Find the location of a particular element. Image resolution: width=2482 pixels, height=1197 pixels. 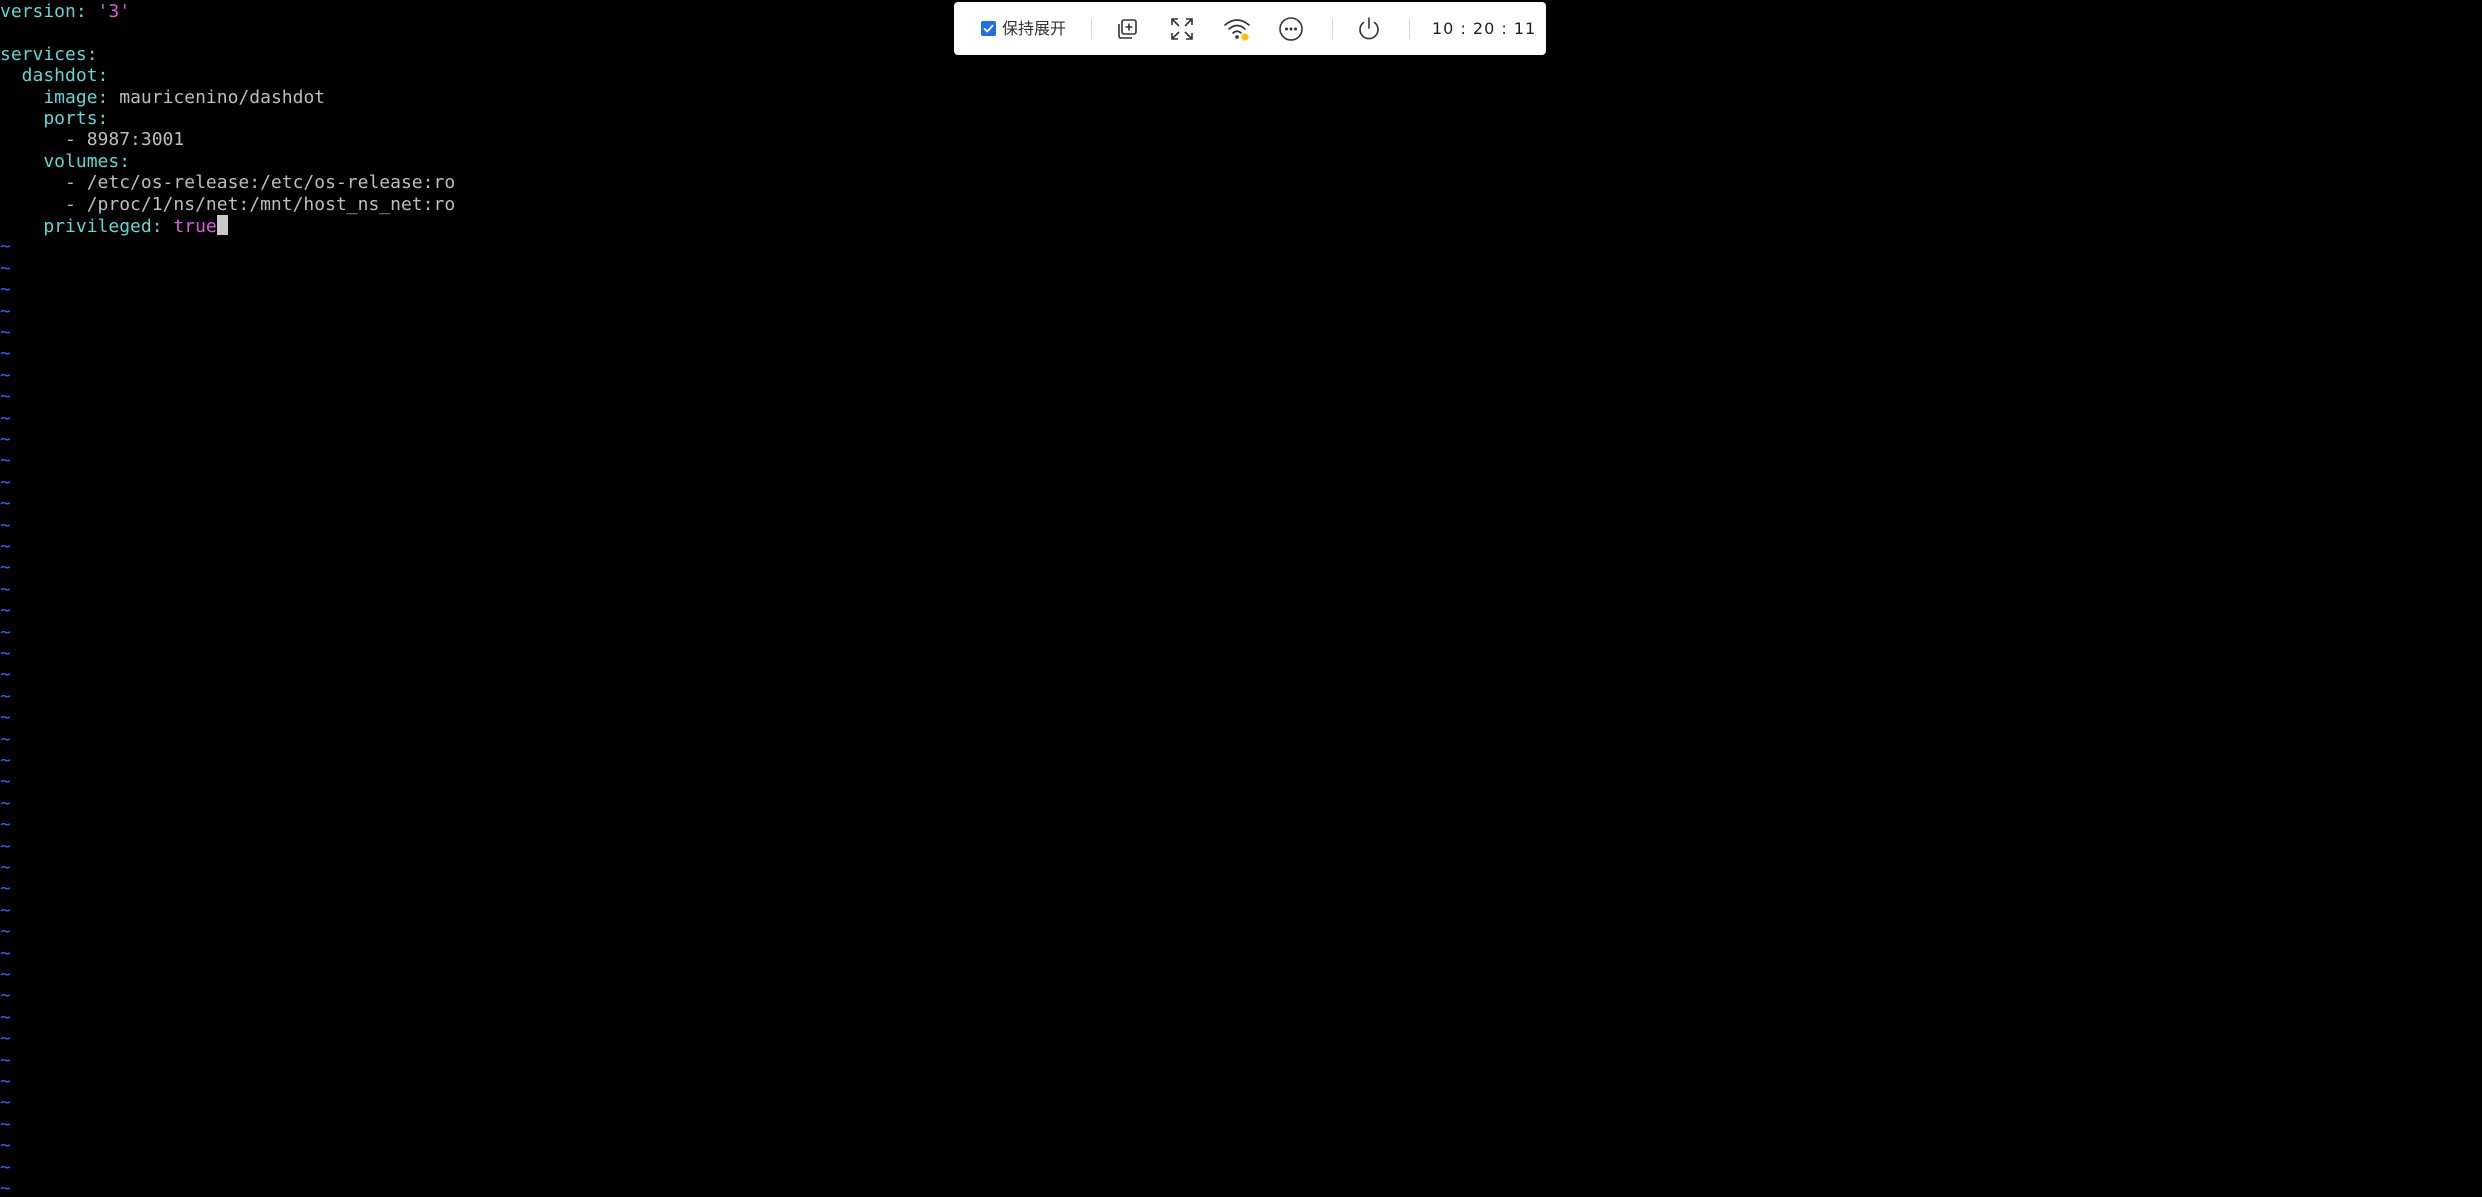

editor-line: privileged: true is located at coordinates (114, 226).